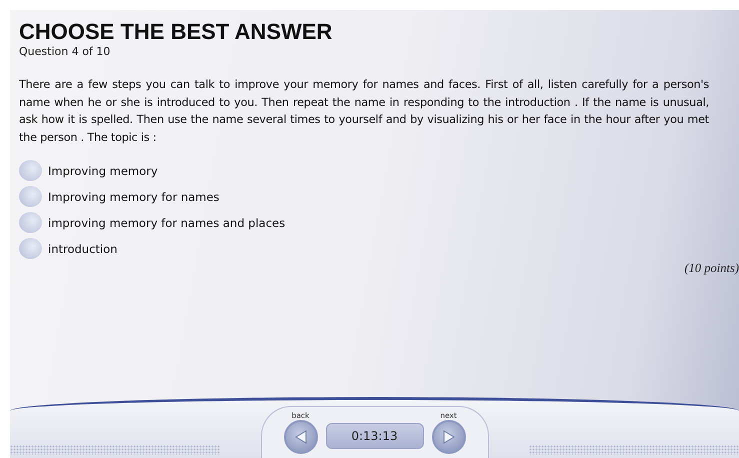  Describe the element at coordinates (711, 268) in the screenshot. I see `points-label: (10 points)` at that location.